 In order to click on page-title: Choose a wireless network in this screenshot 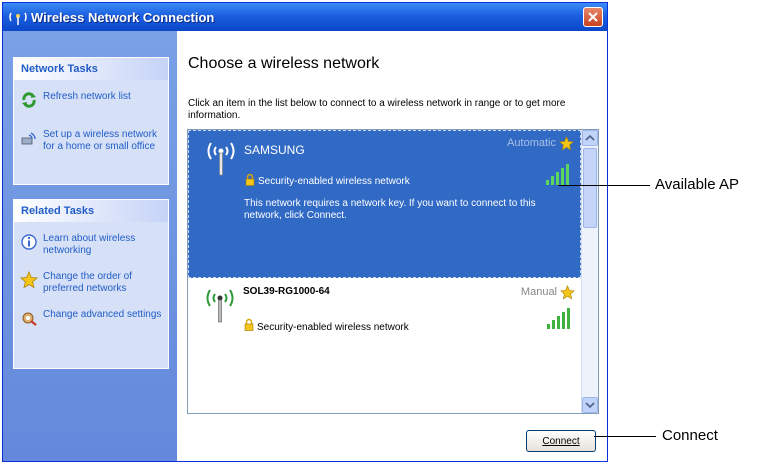, I will do `click(284, 63)`.